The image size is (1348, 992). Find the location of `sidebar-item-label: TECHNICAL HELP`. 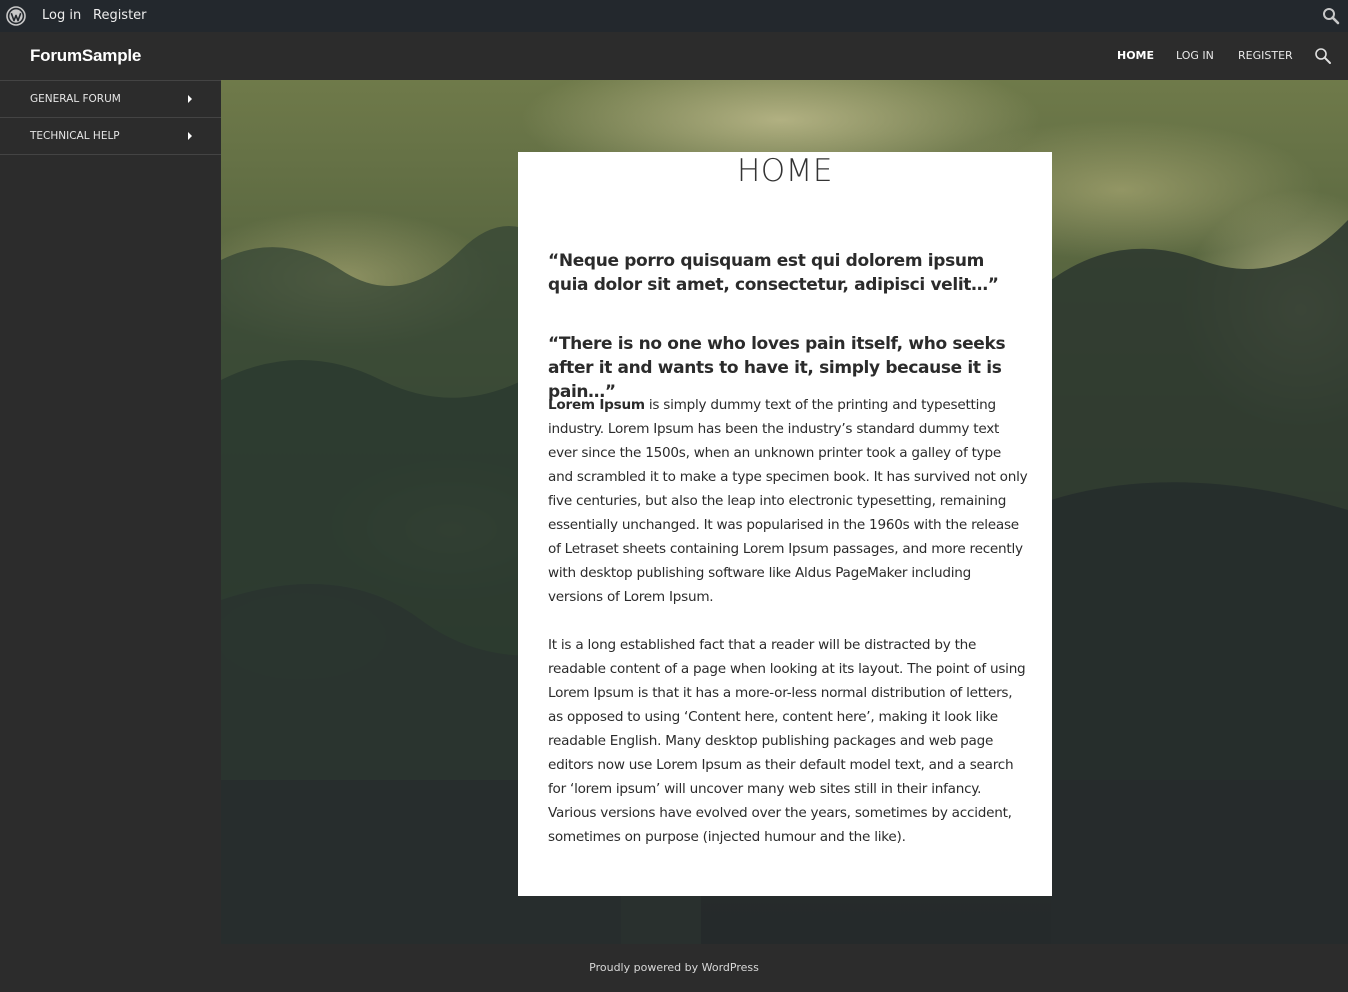

sidebar-item-label: TECHNICAL HELP is located at coordinates (75, 136).